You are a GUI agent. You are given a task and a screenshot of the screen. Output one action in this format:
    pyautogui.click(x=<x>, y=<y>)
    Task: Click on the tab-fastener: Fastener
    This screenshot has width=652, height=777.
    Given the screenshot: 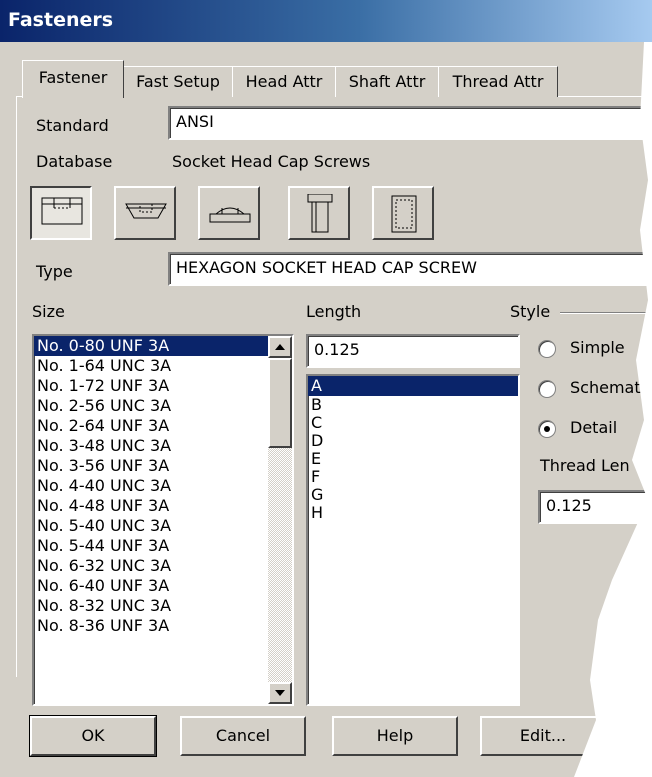 What is the action you would take?
    pyautogui.click(x=73, y=79)
    